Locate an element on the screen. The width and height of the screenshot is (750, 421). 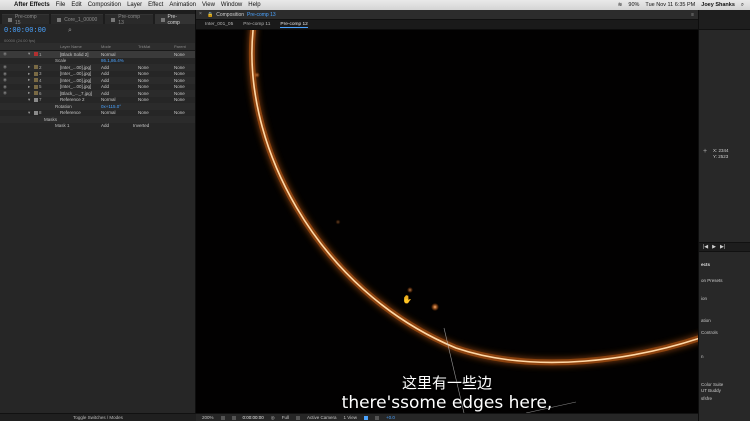
next-frame-icon: ▶| is located at coordinates (722, 247).